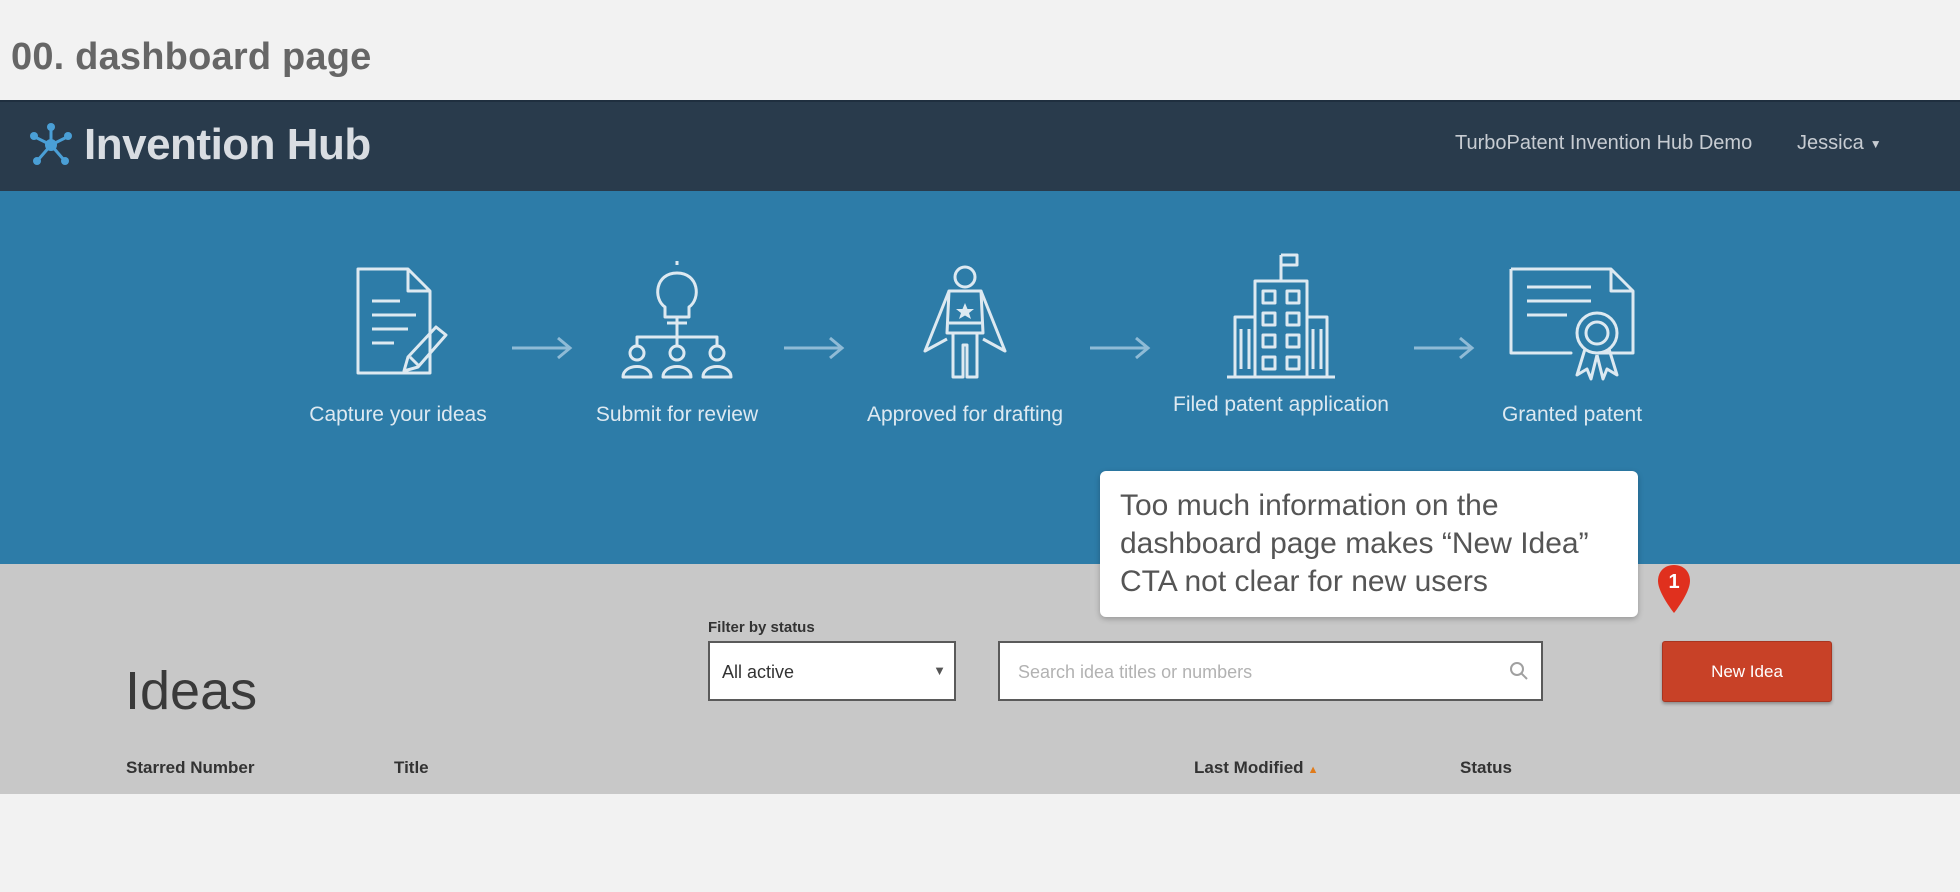 The height and width of the screenshot is (892, 1960). I want to click on search-field, so click(1270, 671).